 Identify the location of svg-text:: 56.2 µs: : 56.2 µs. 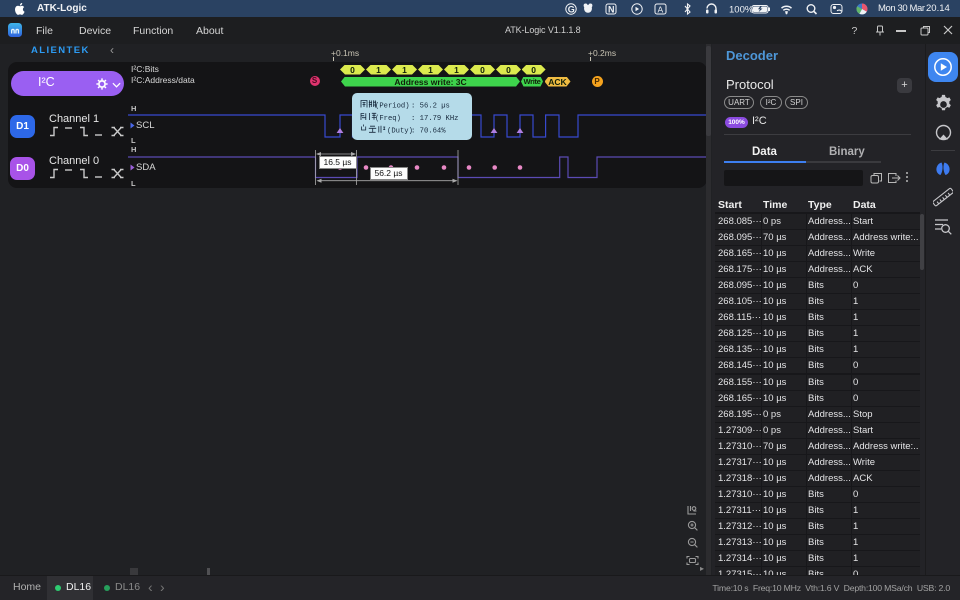
(430, 107).